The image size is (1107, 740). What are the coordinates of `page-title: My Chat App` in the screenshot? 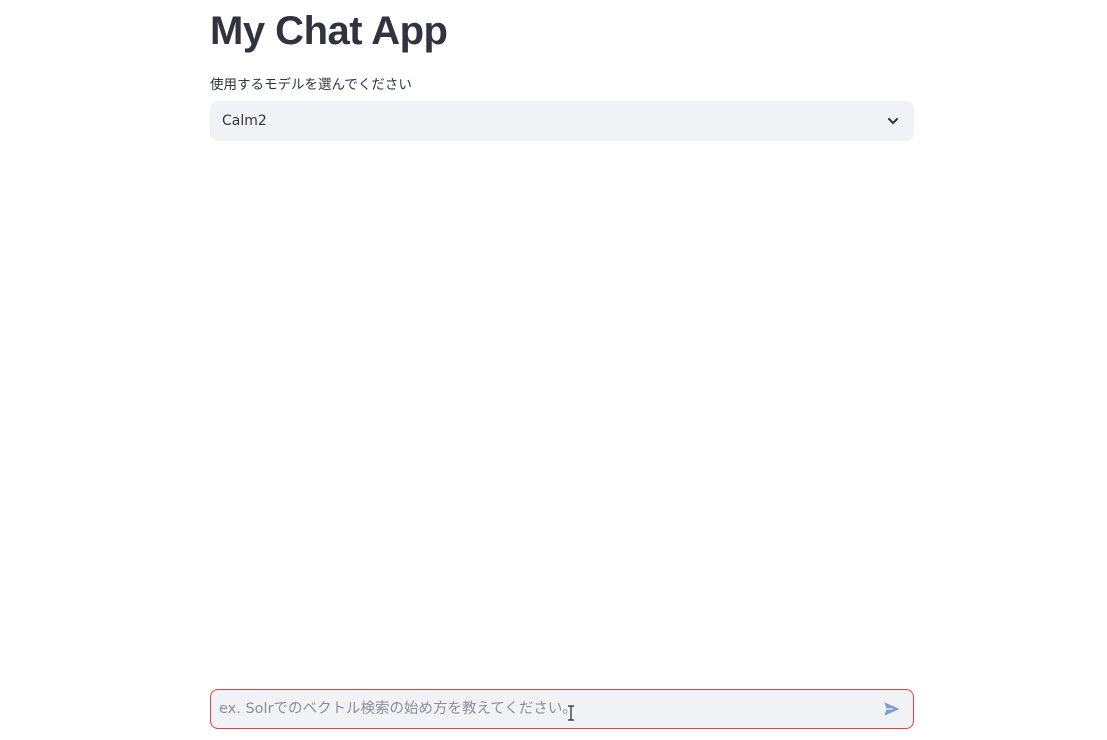 It's located at (329, 31).